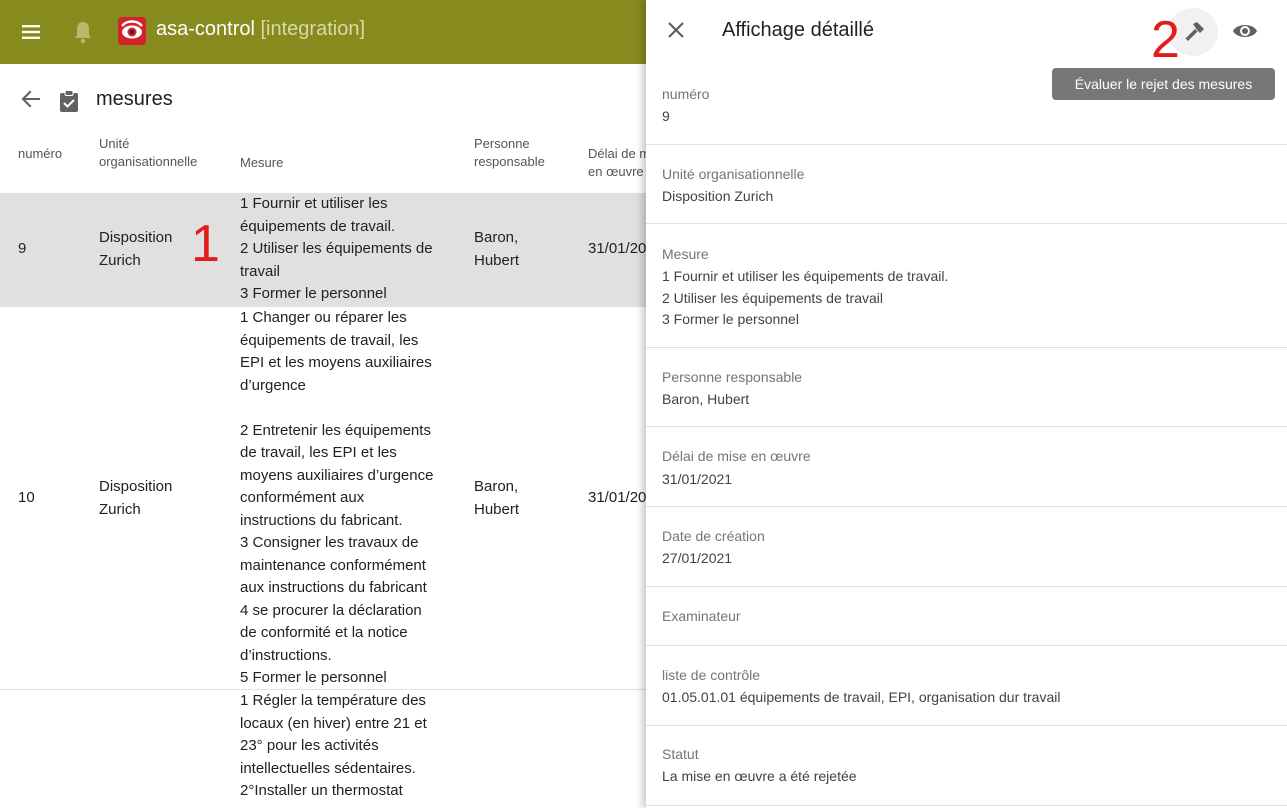 This screenshot has width=1287, height=808. I want to click on cell-numero: 9, so click(22, 248).